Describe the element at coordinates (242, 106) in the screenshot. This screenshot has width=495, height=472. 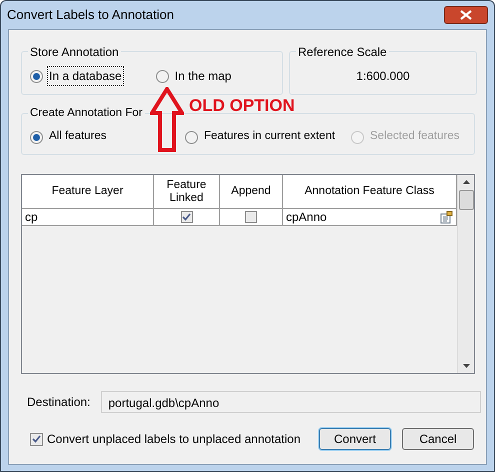
I see `annotation-text: OLD OPTION` at that location.